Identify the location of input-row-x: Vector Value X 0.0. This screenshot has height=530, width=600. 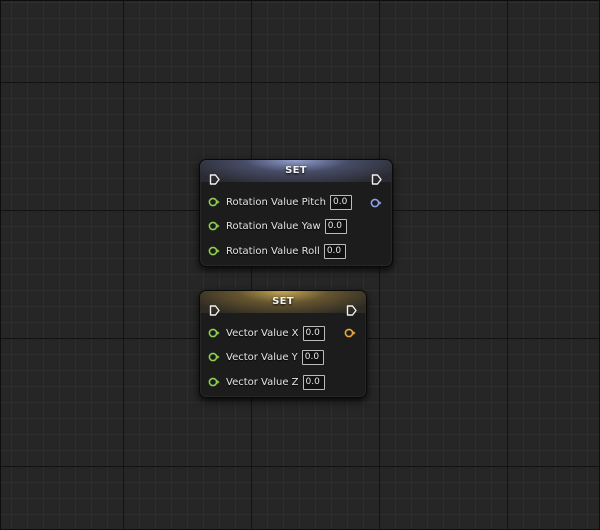
(266, 333).